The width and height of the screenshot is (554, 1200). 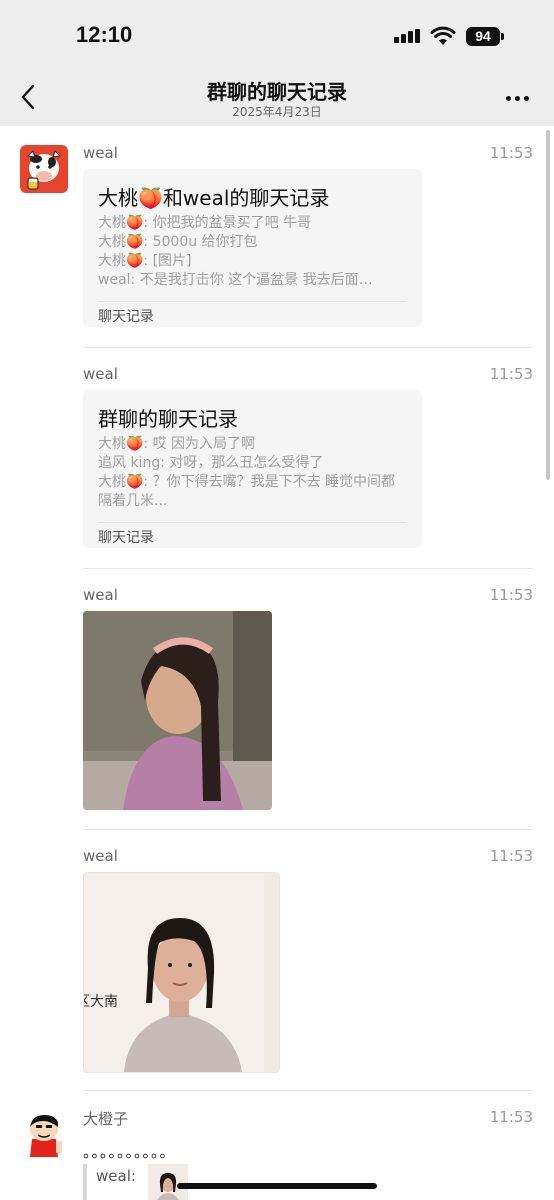 I want to click on quote-sender: weal:, so click(x=116, y=1176).